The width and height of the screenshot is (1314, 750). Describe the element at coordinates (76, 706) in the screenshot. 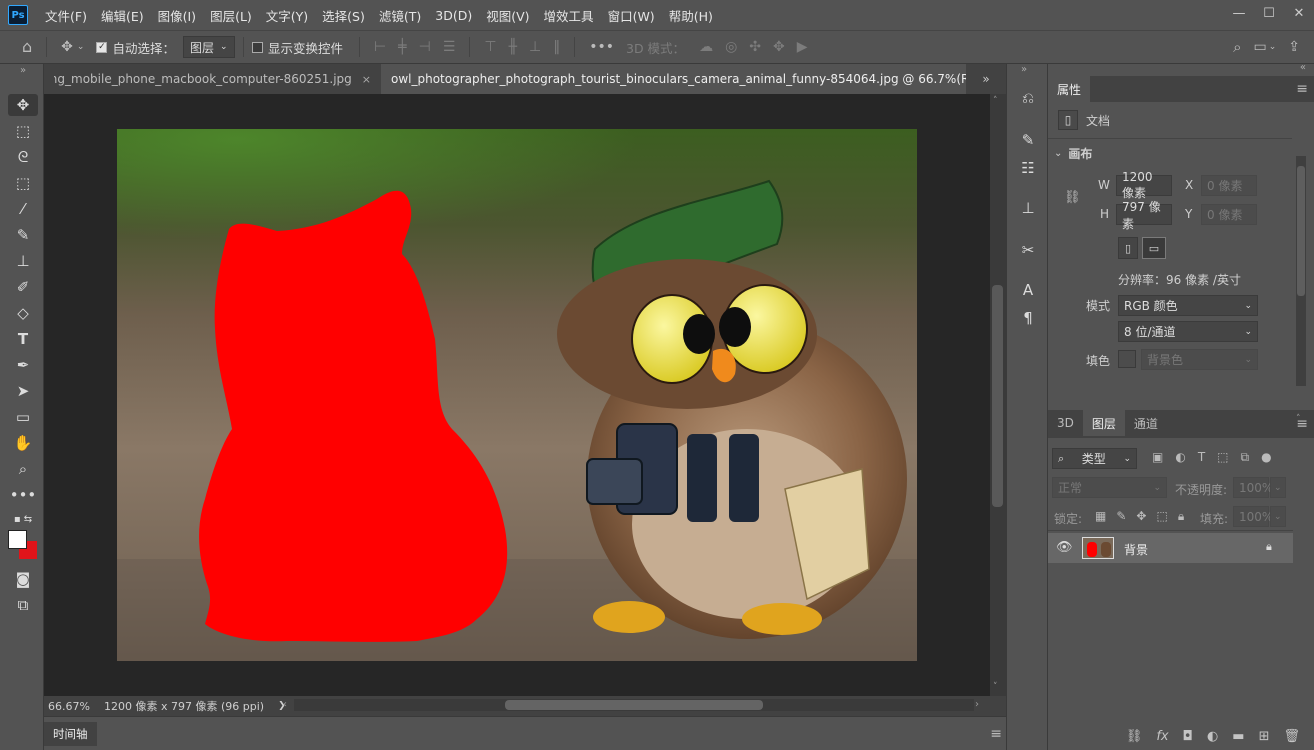

I see `zoom-level: 66.67%` at that location.